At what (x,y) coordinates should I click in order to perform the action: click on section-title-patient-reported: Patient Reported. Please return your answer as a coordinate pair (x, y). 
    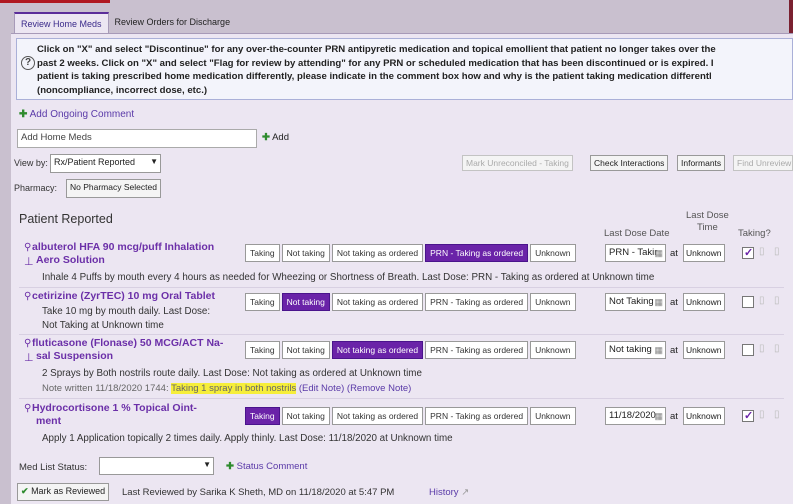
    Looking at the image, I should click on (66, 219).